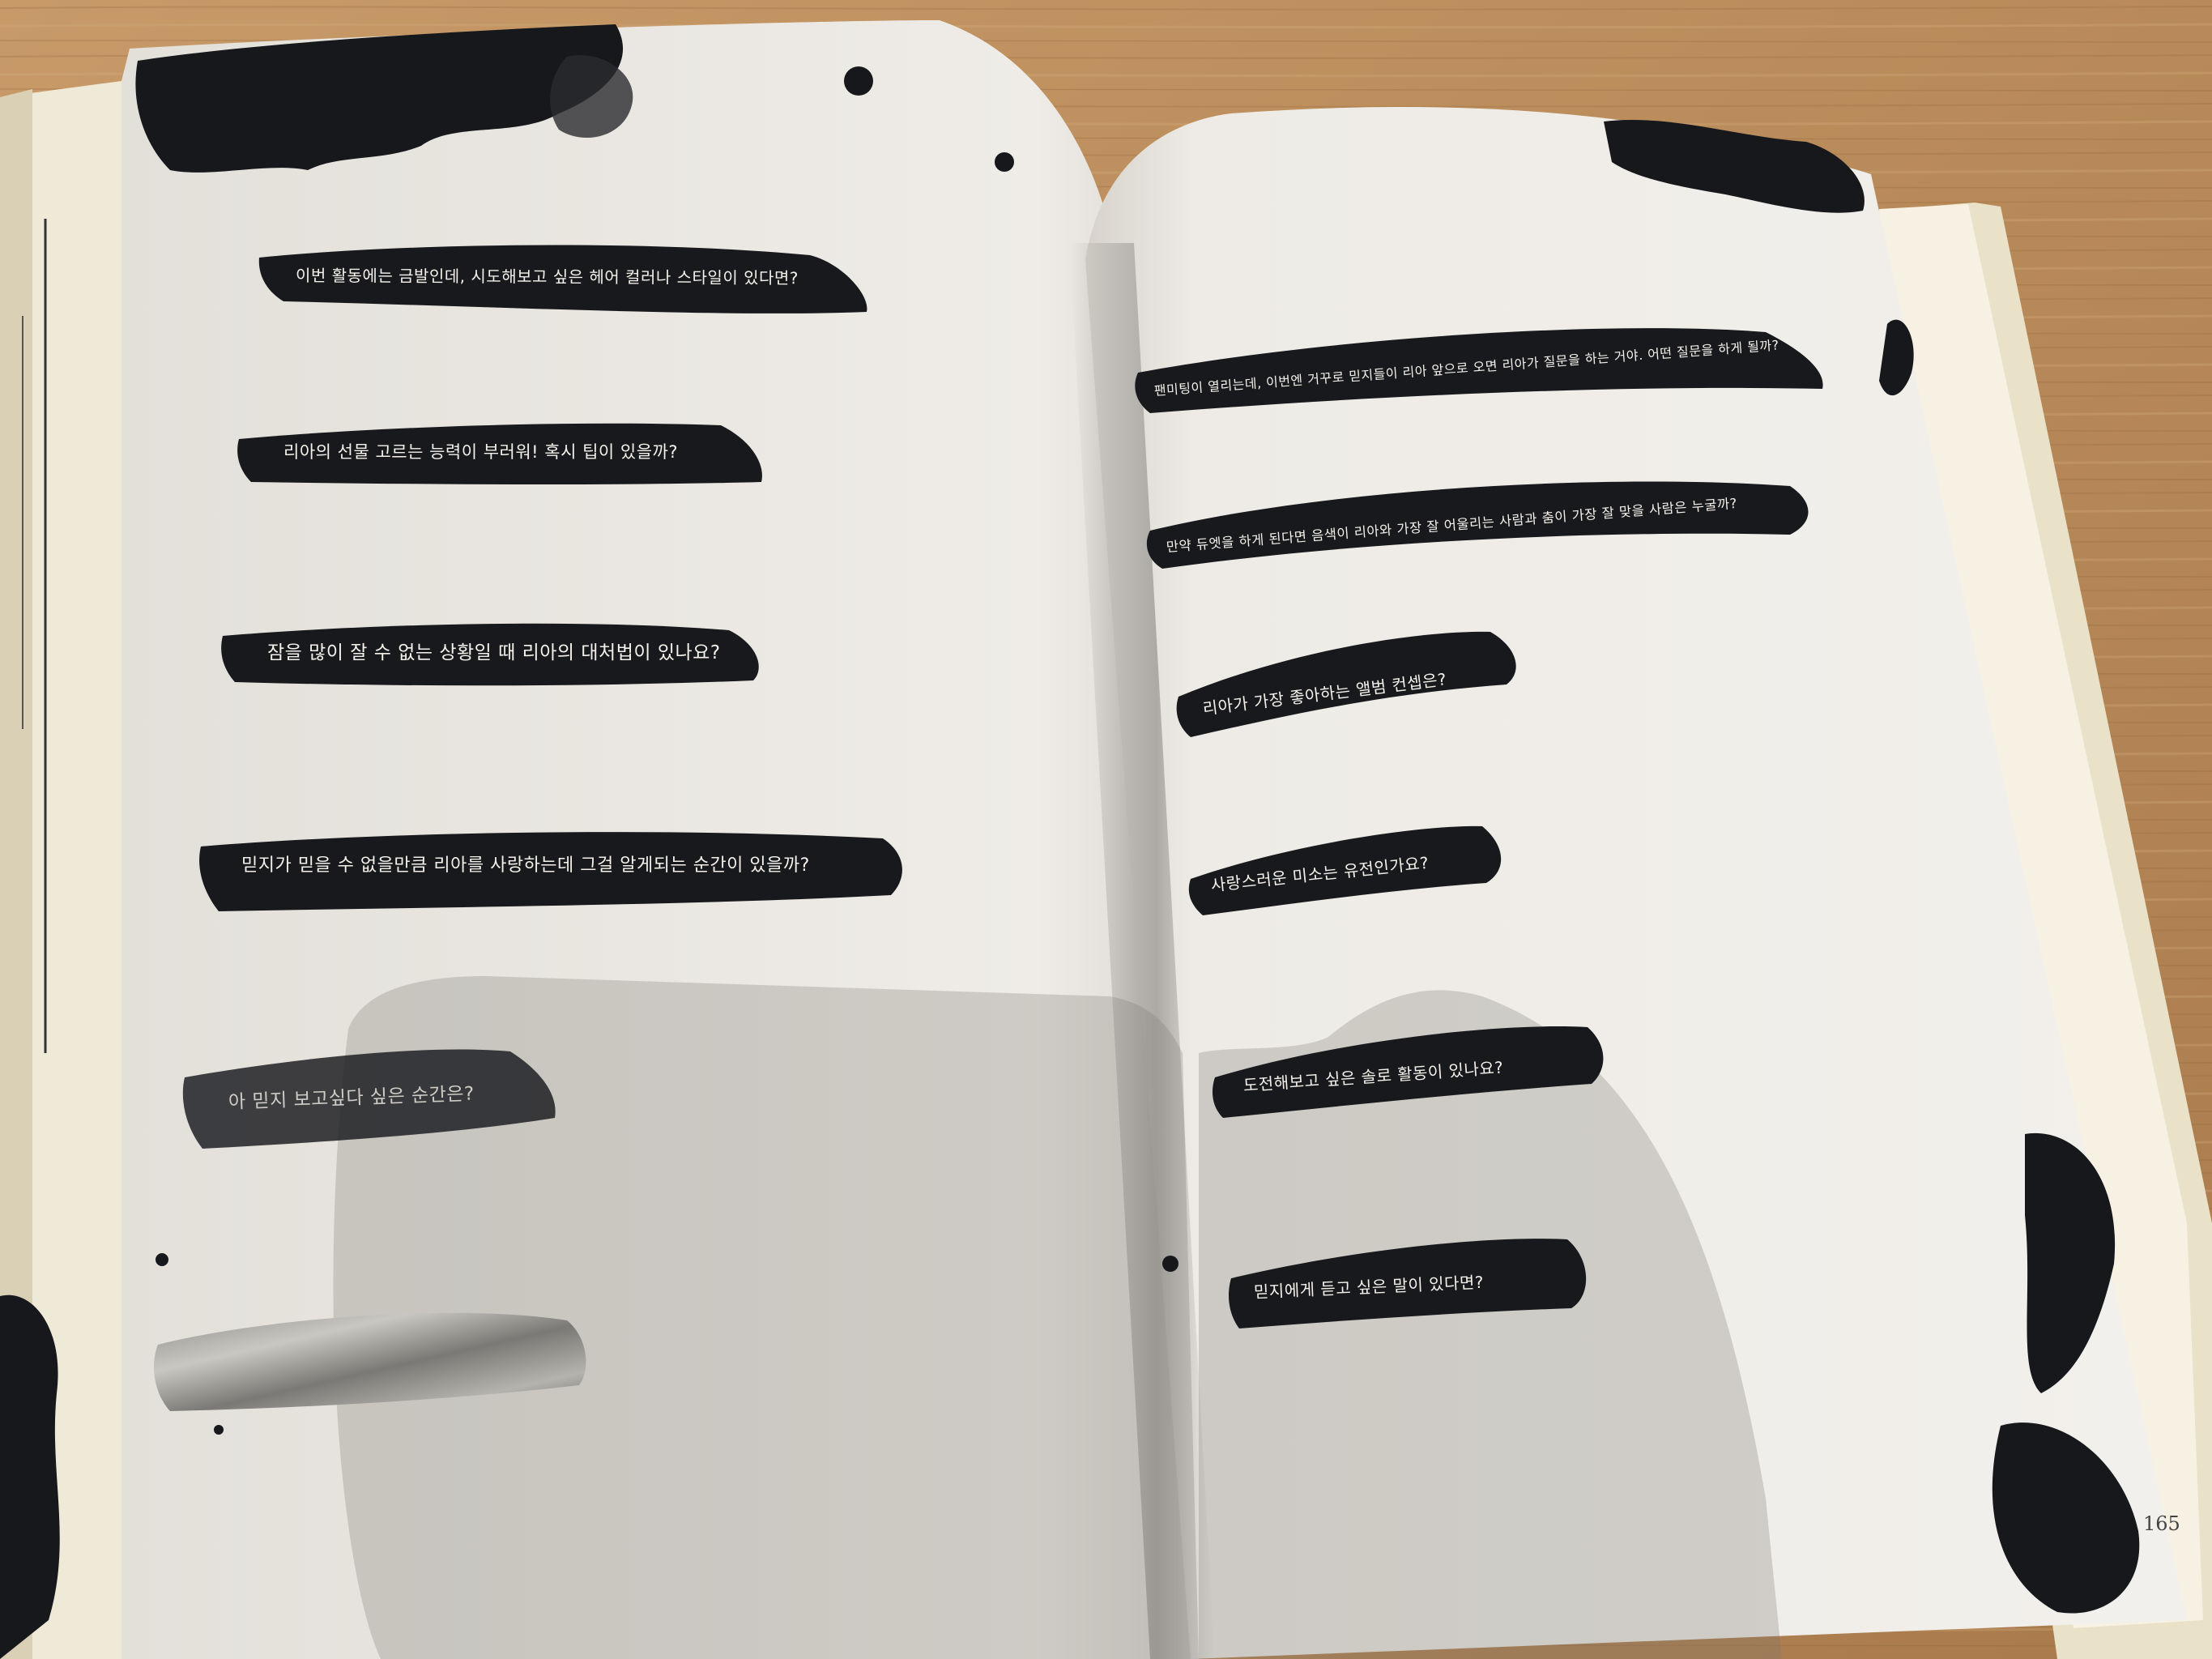  What do you see at coordinates (1320, 873) in the screenshot?
I see `right-prompt-4: 사랑스러운 미소는 유전인가요?` at bounding box center [1320, 873].